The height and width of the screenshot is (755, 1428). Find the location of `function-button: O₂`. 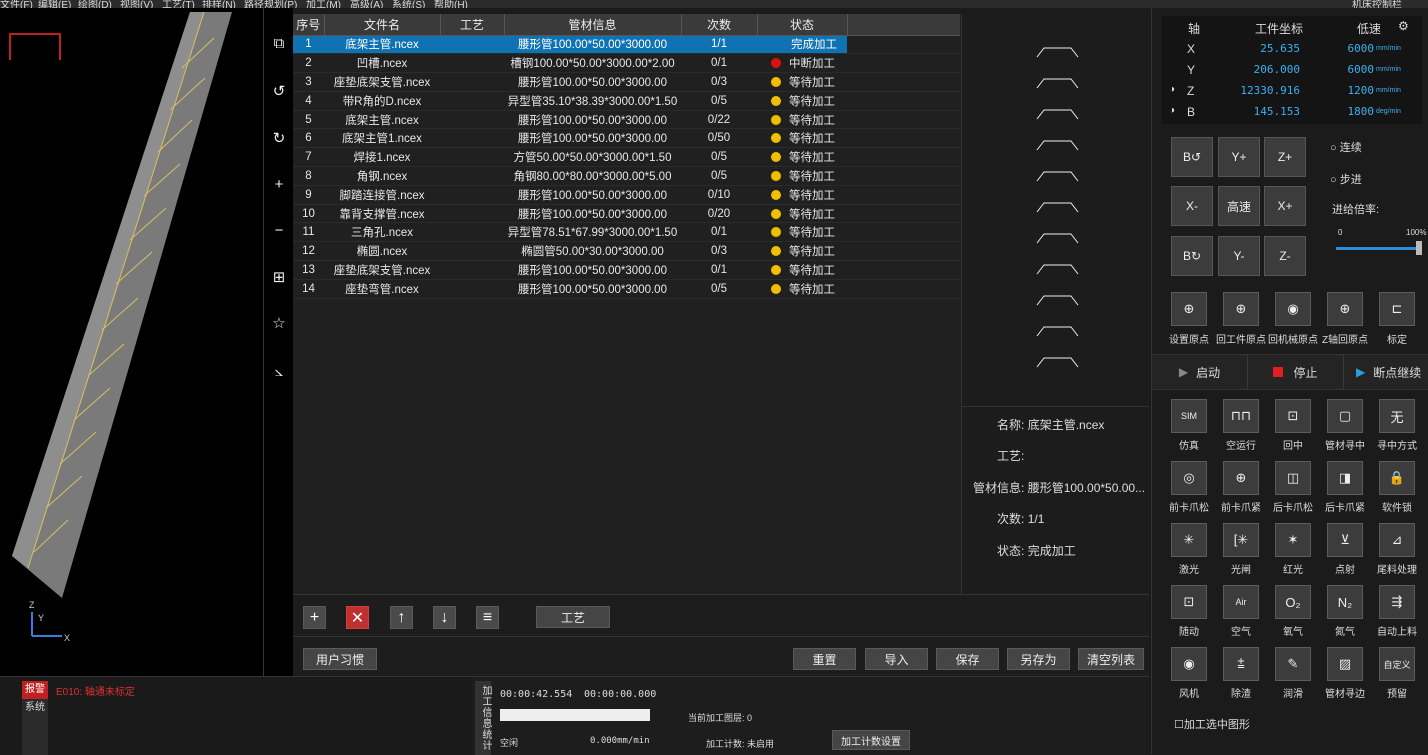

function-button: O₂ is located at coordinates (1293, 602).